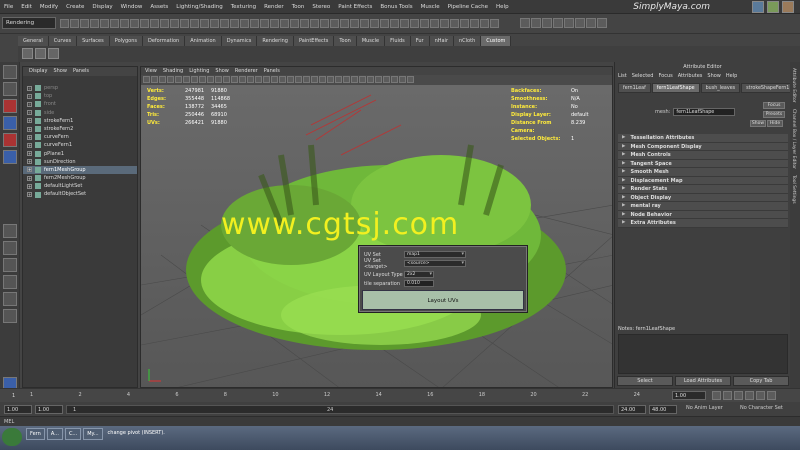 The width and height of the screenshot is (800, 450). What do you see at coordinates (468, 41) in the screenshot?
I see `shelf-tab-ncloth: nCloth` at bounding box center [468, 41].